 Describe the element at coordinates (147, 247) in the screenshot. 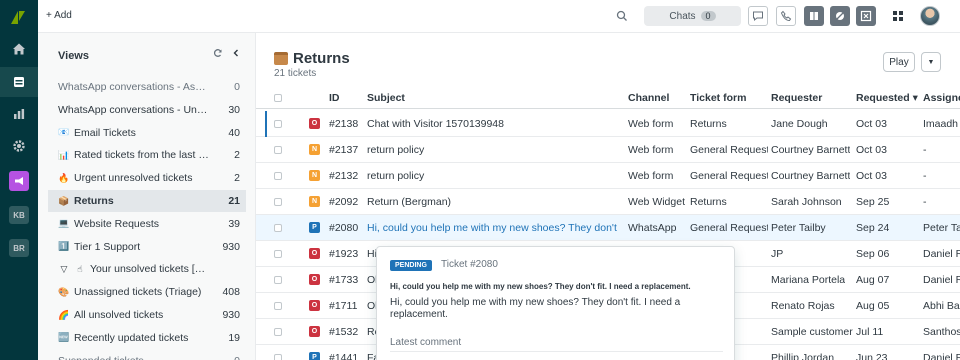

I see `view-item: 1️⃣ Tier 1 Support 930` at that location.